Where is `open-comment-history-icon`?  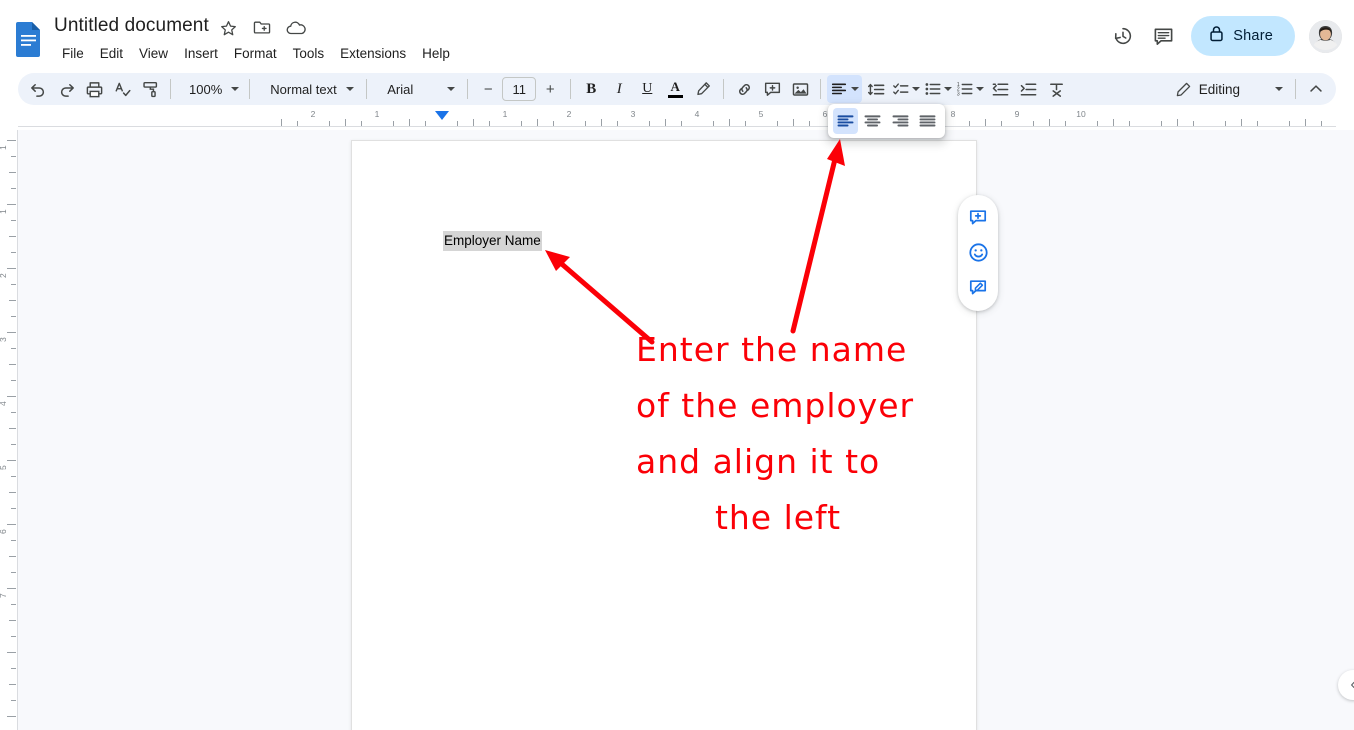
open-comment-history-icon is located at coordinates (1163, 36).